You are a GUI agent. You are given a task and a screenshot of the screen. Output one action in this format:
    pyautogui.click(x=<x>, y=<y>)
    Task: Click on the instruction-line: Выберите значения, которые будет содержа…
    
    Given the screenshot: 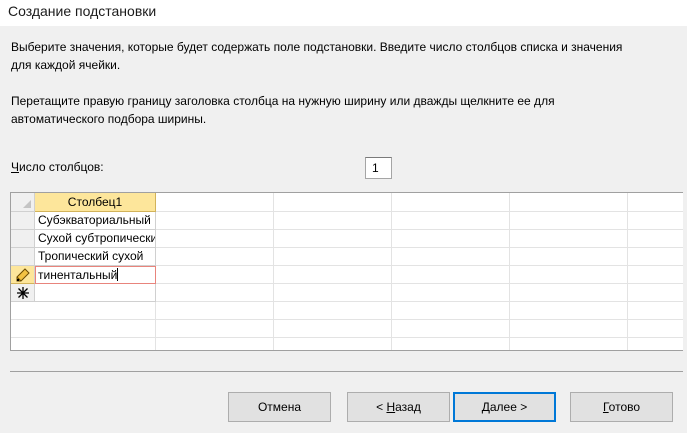 What is the action you would take?
    pyautogui.click(x=317, y=47)
    